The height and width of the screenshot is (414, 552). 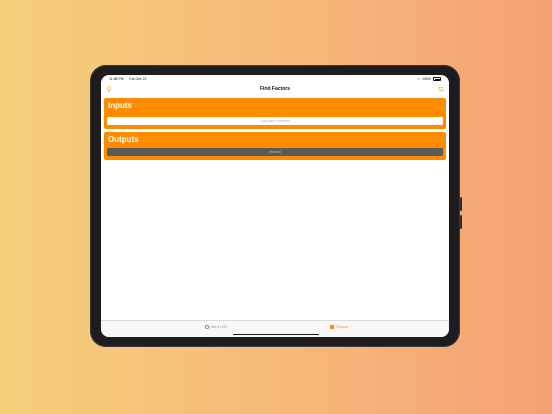 I want to click on circle-icon, so click(x=207, y=327).